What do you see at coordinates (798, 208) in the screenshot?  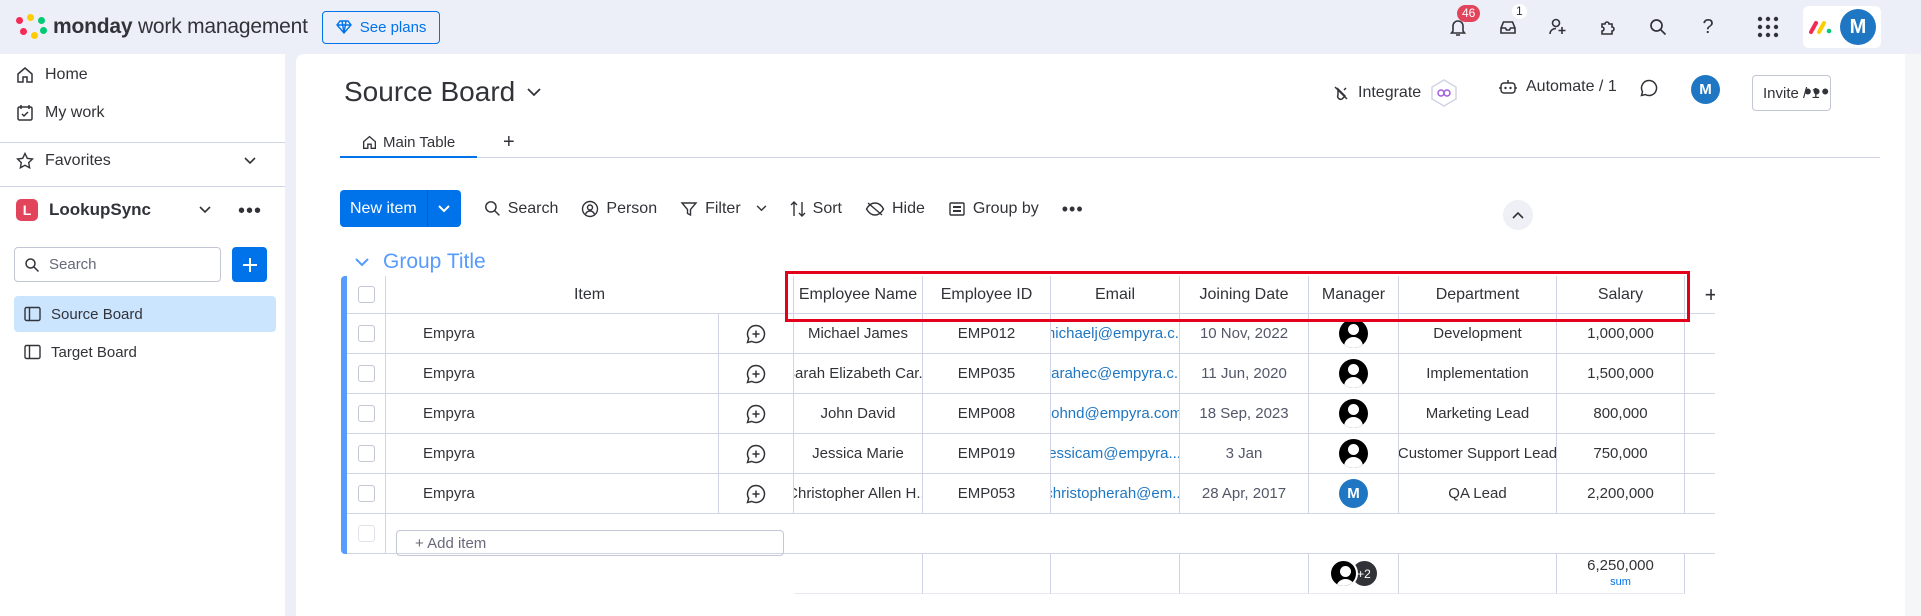 I see `sort-icon` at bounding box center [798, 208].